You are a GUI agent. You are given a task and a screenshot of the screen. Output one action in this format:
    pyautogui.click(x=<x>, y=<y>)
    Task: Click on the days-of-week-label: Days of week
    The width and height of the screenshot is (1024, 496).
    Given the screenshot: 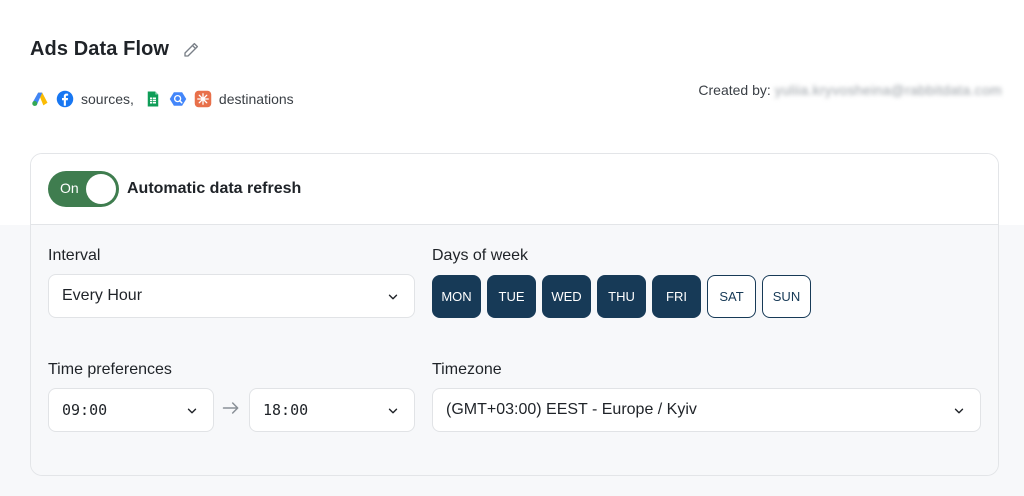 What is the action you would take?
    pyautogui.click(x=480, y=255)
    